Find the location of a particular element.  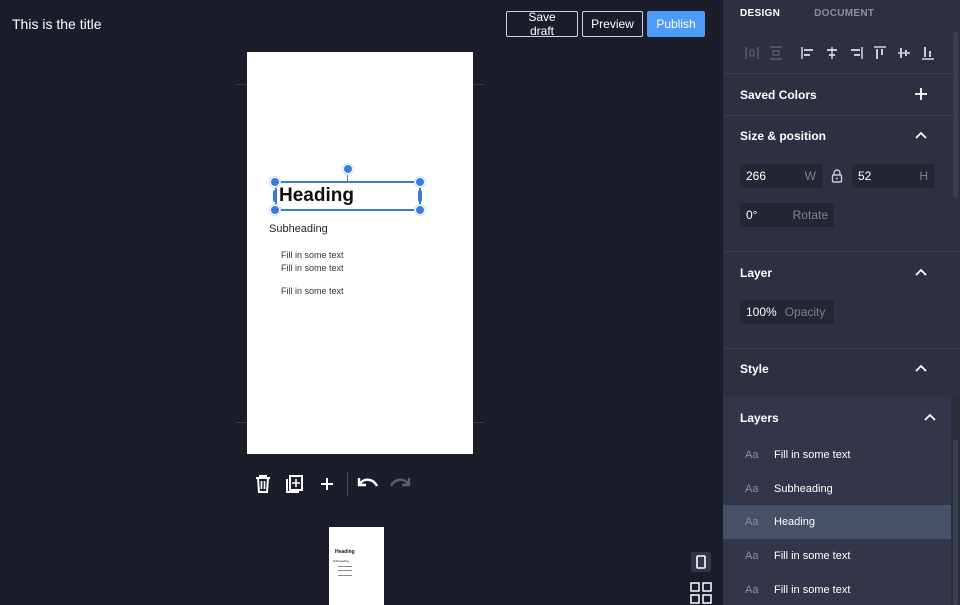

body-text-2: Fill in some text is located at coordinates (312, 268).